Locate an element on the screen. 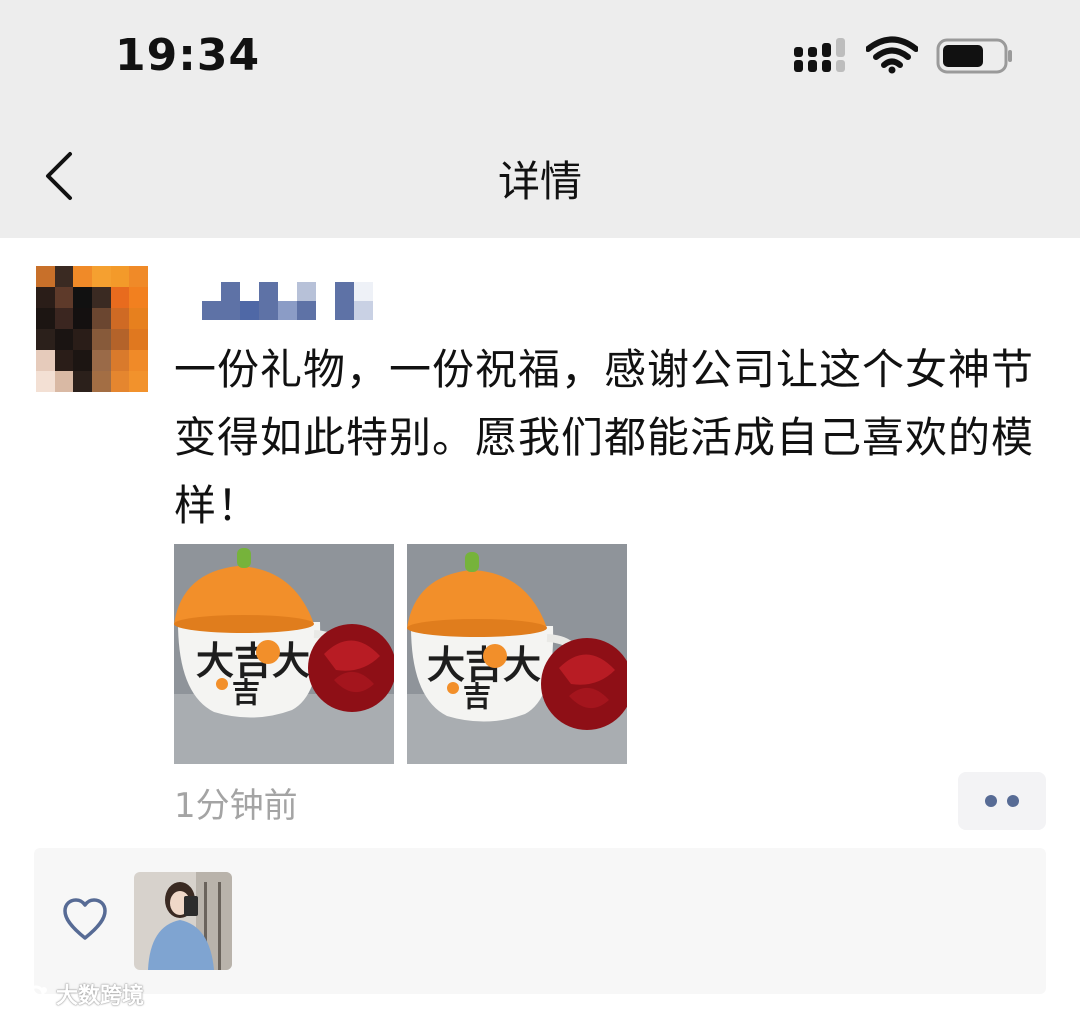  more-actions-button is located at coordinates (1002, 801).